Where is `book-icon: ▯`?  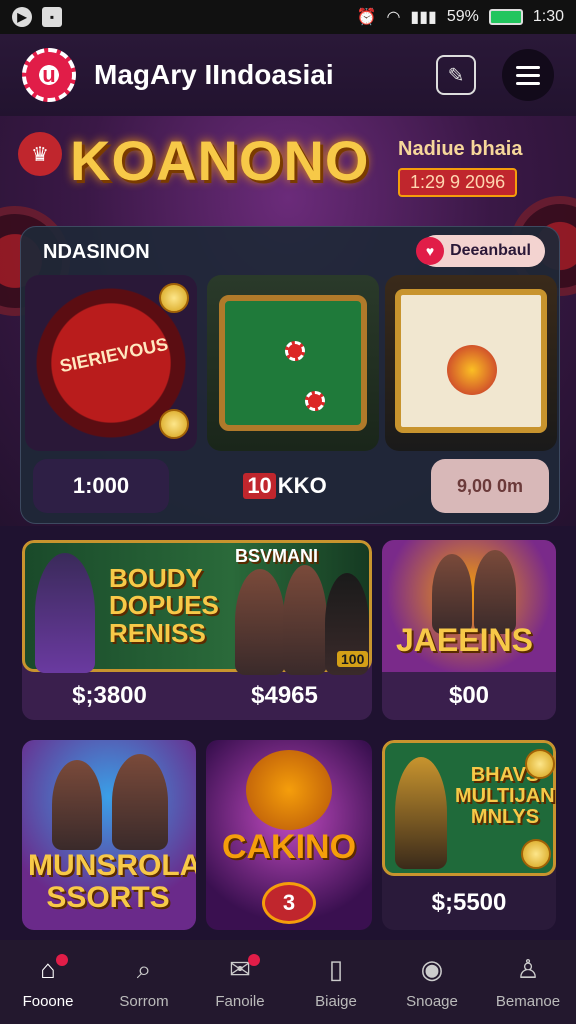 book-icon: ▯ is located at coordinates (336, 969).